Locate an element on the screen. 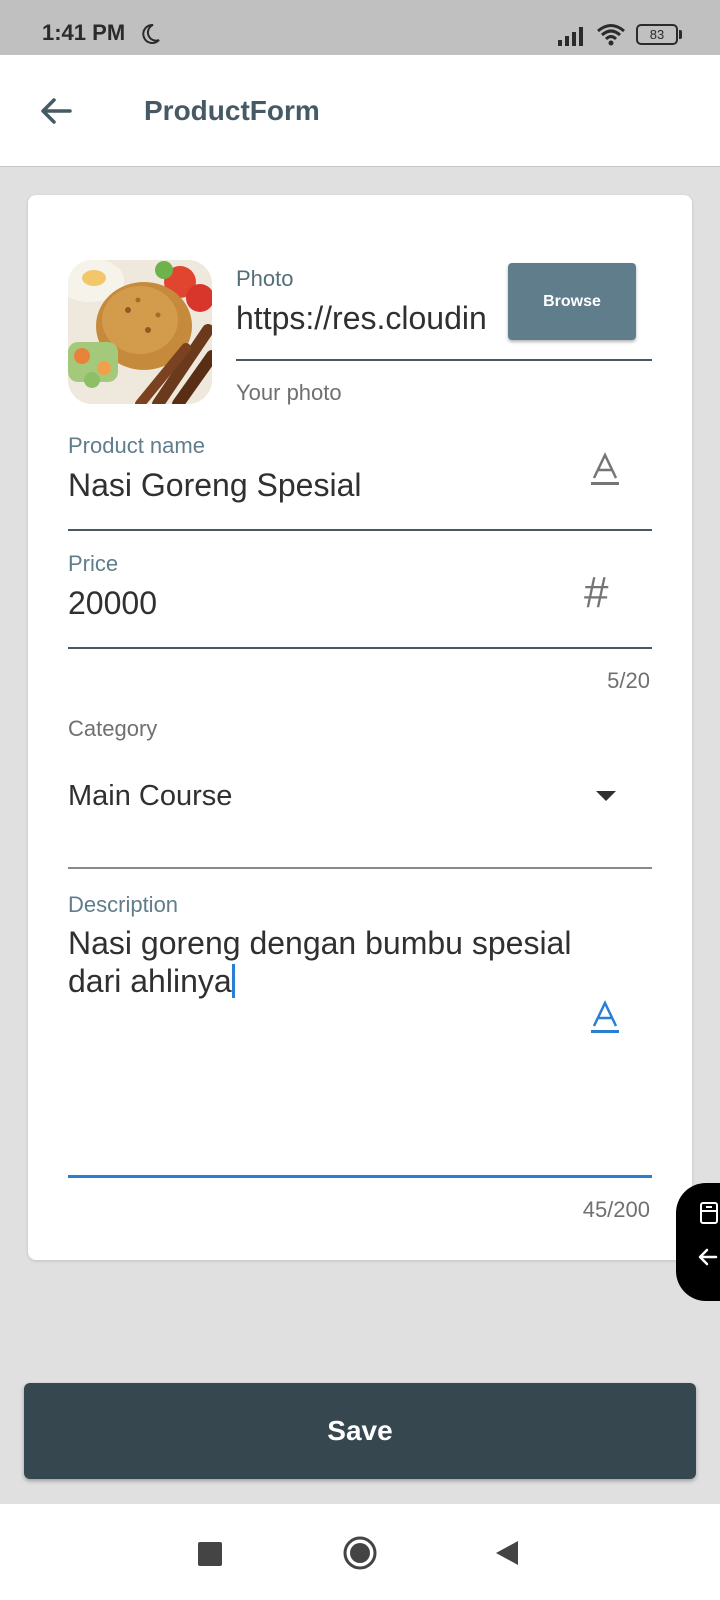 Image resolution: width=720 pixels, height=1600 pixels. photo-url-input: https://res.cloudin is located at coordinates (364, 322).